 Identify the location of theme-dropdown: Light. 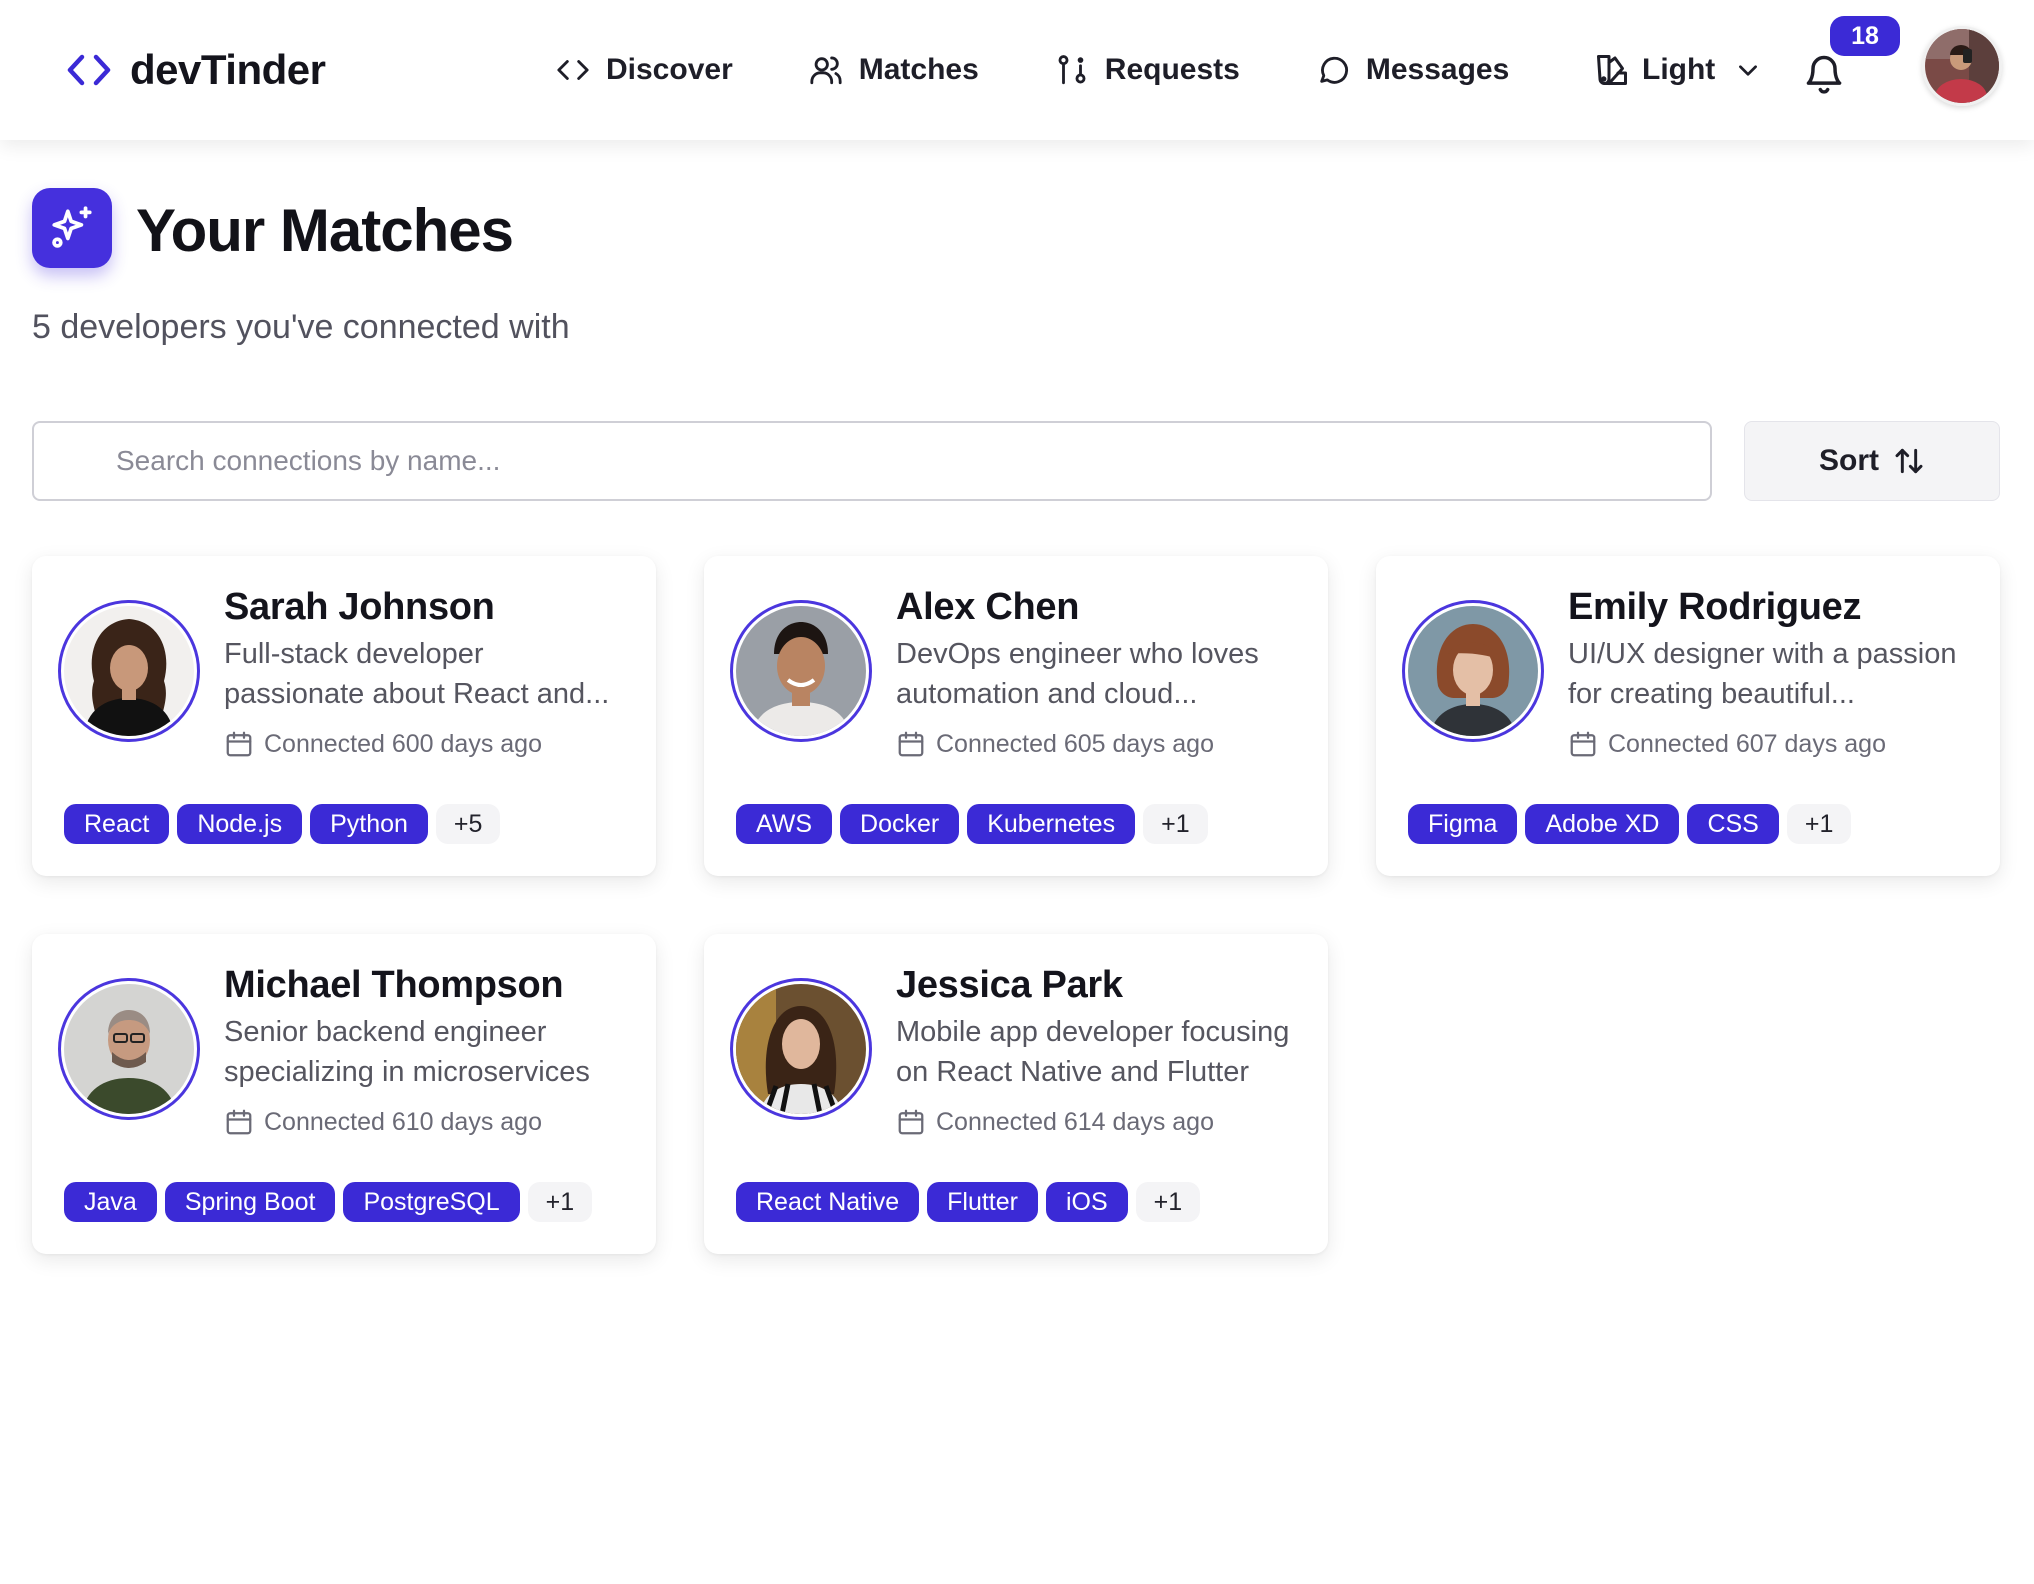
(1677, 70).